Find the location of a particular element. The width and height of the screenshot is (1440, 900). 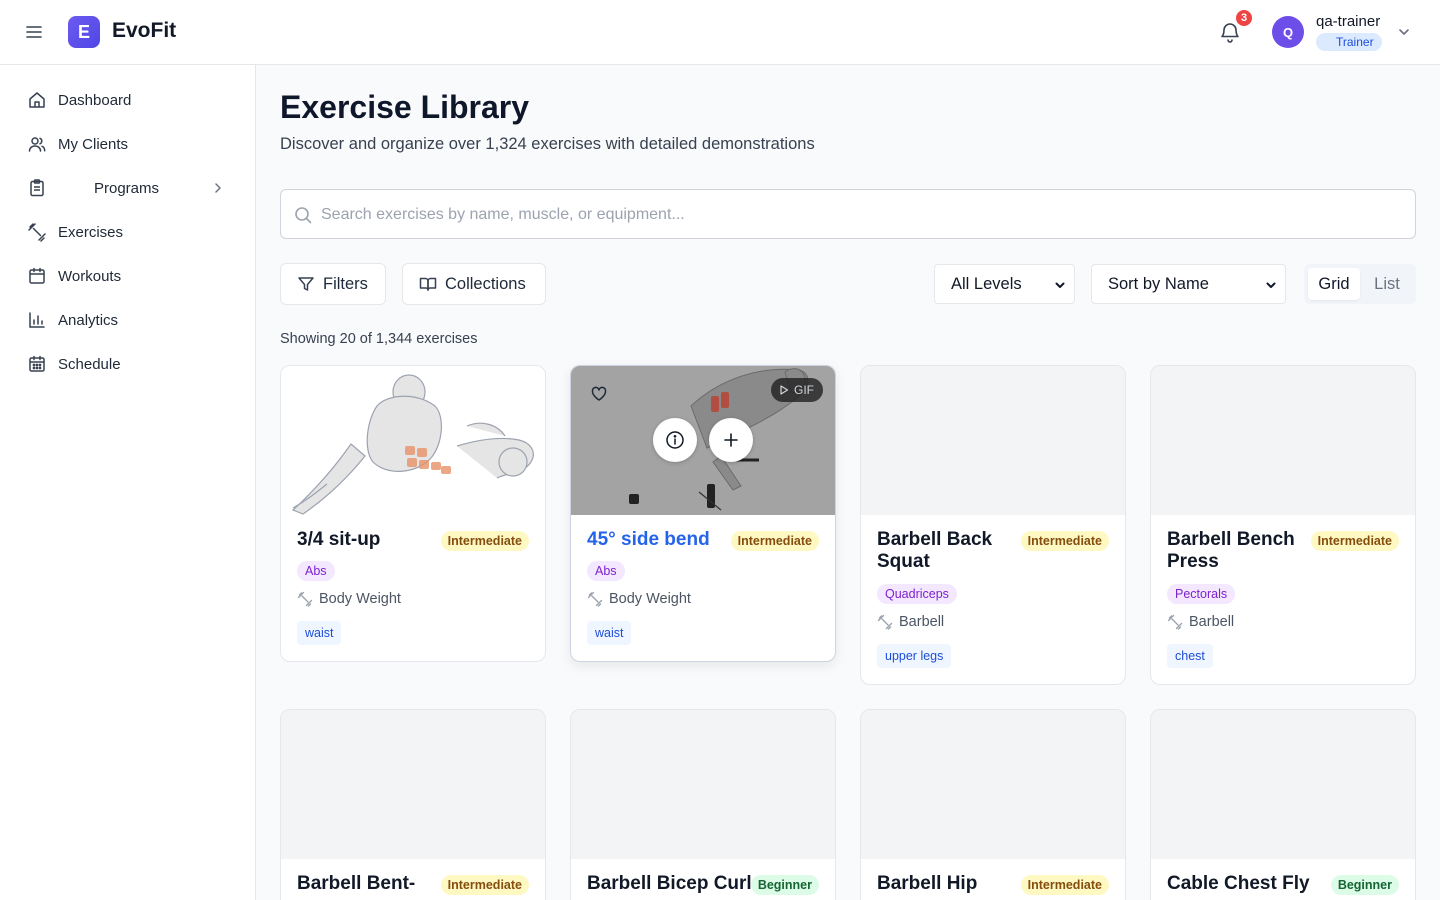

calendar-icon is located at coordinates (37, 275).